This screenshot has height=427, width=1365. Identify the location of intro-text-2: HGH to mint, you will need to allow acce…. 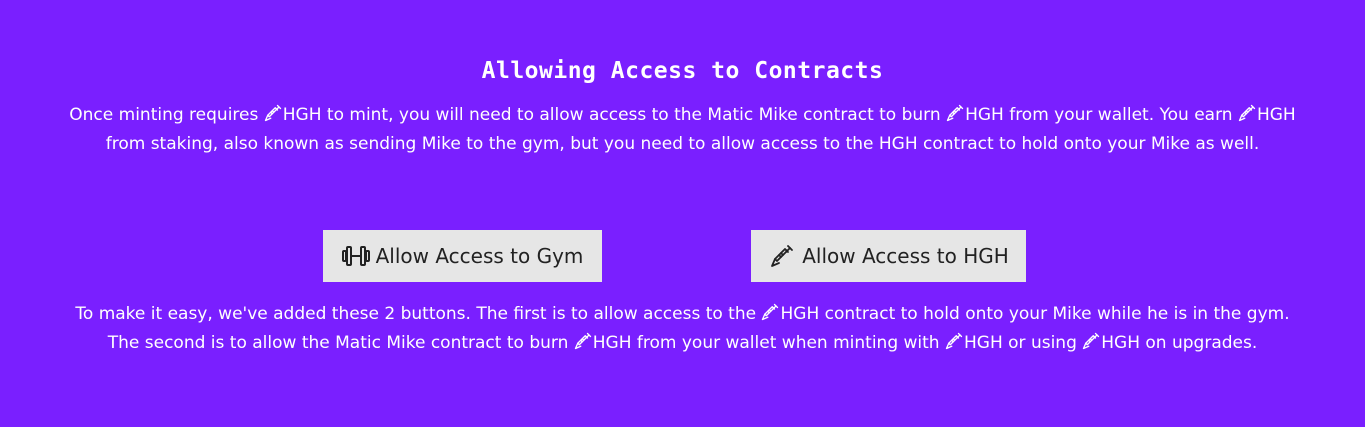
(614, 115).